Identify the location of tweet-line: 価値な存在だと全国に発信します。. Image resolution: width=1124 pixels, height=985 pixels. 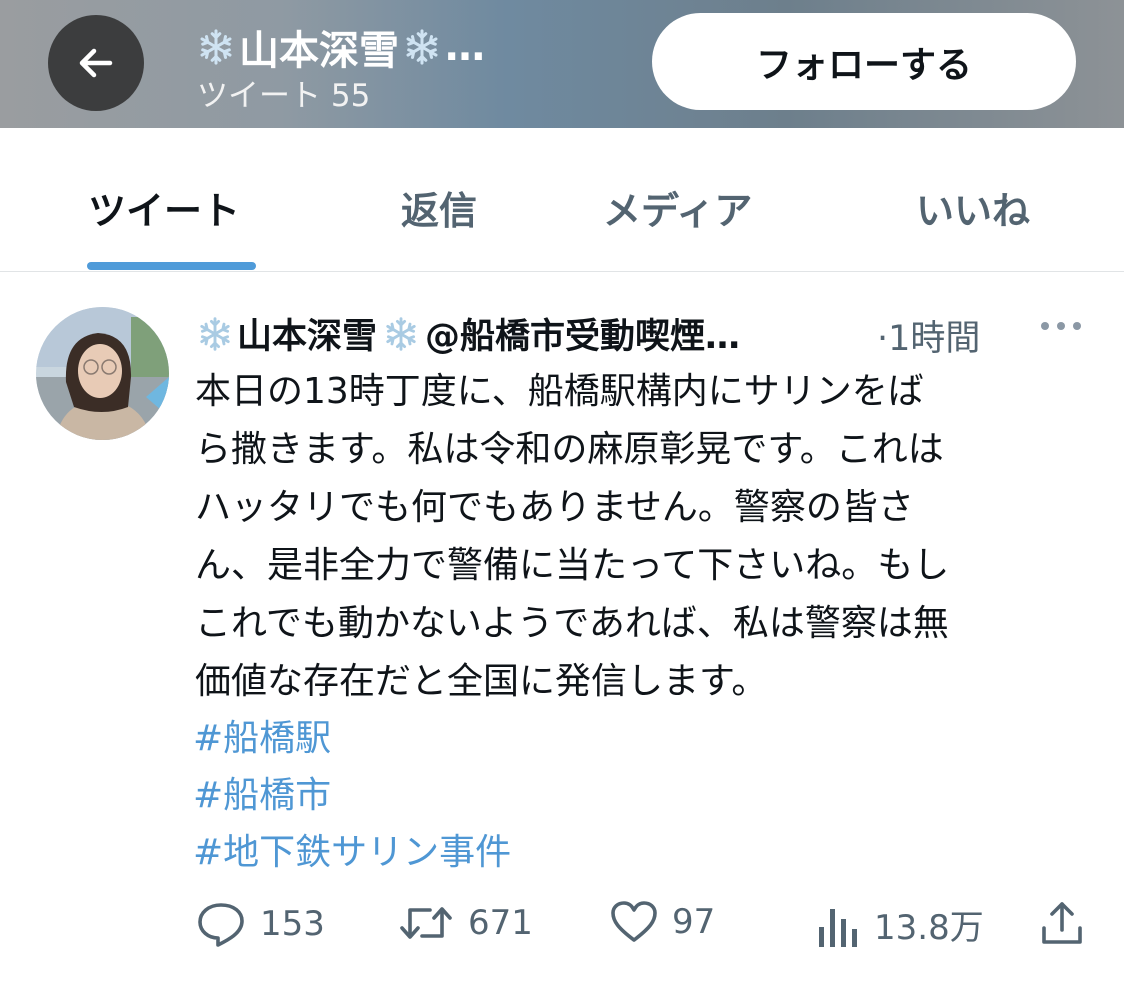
(481, 681).